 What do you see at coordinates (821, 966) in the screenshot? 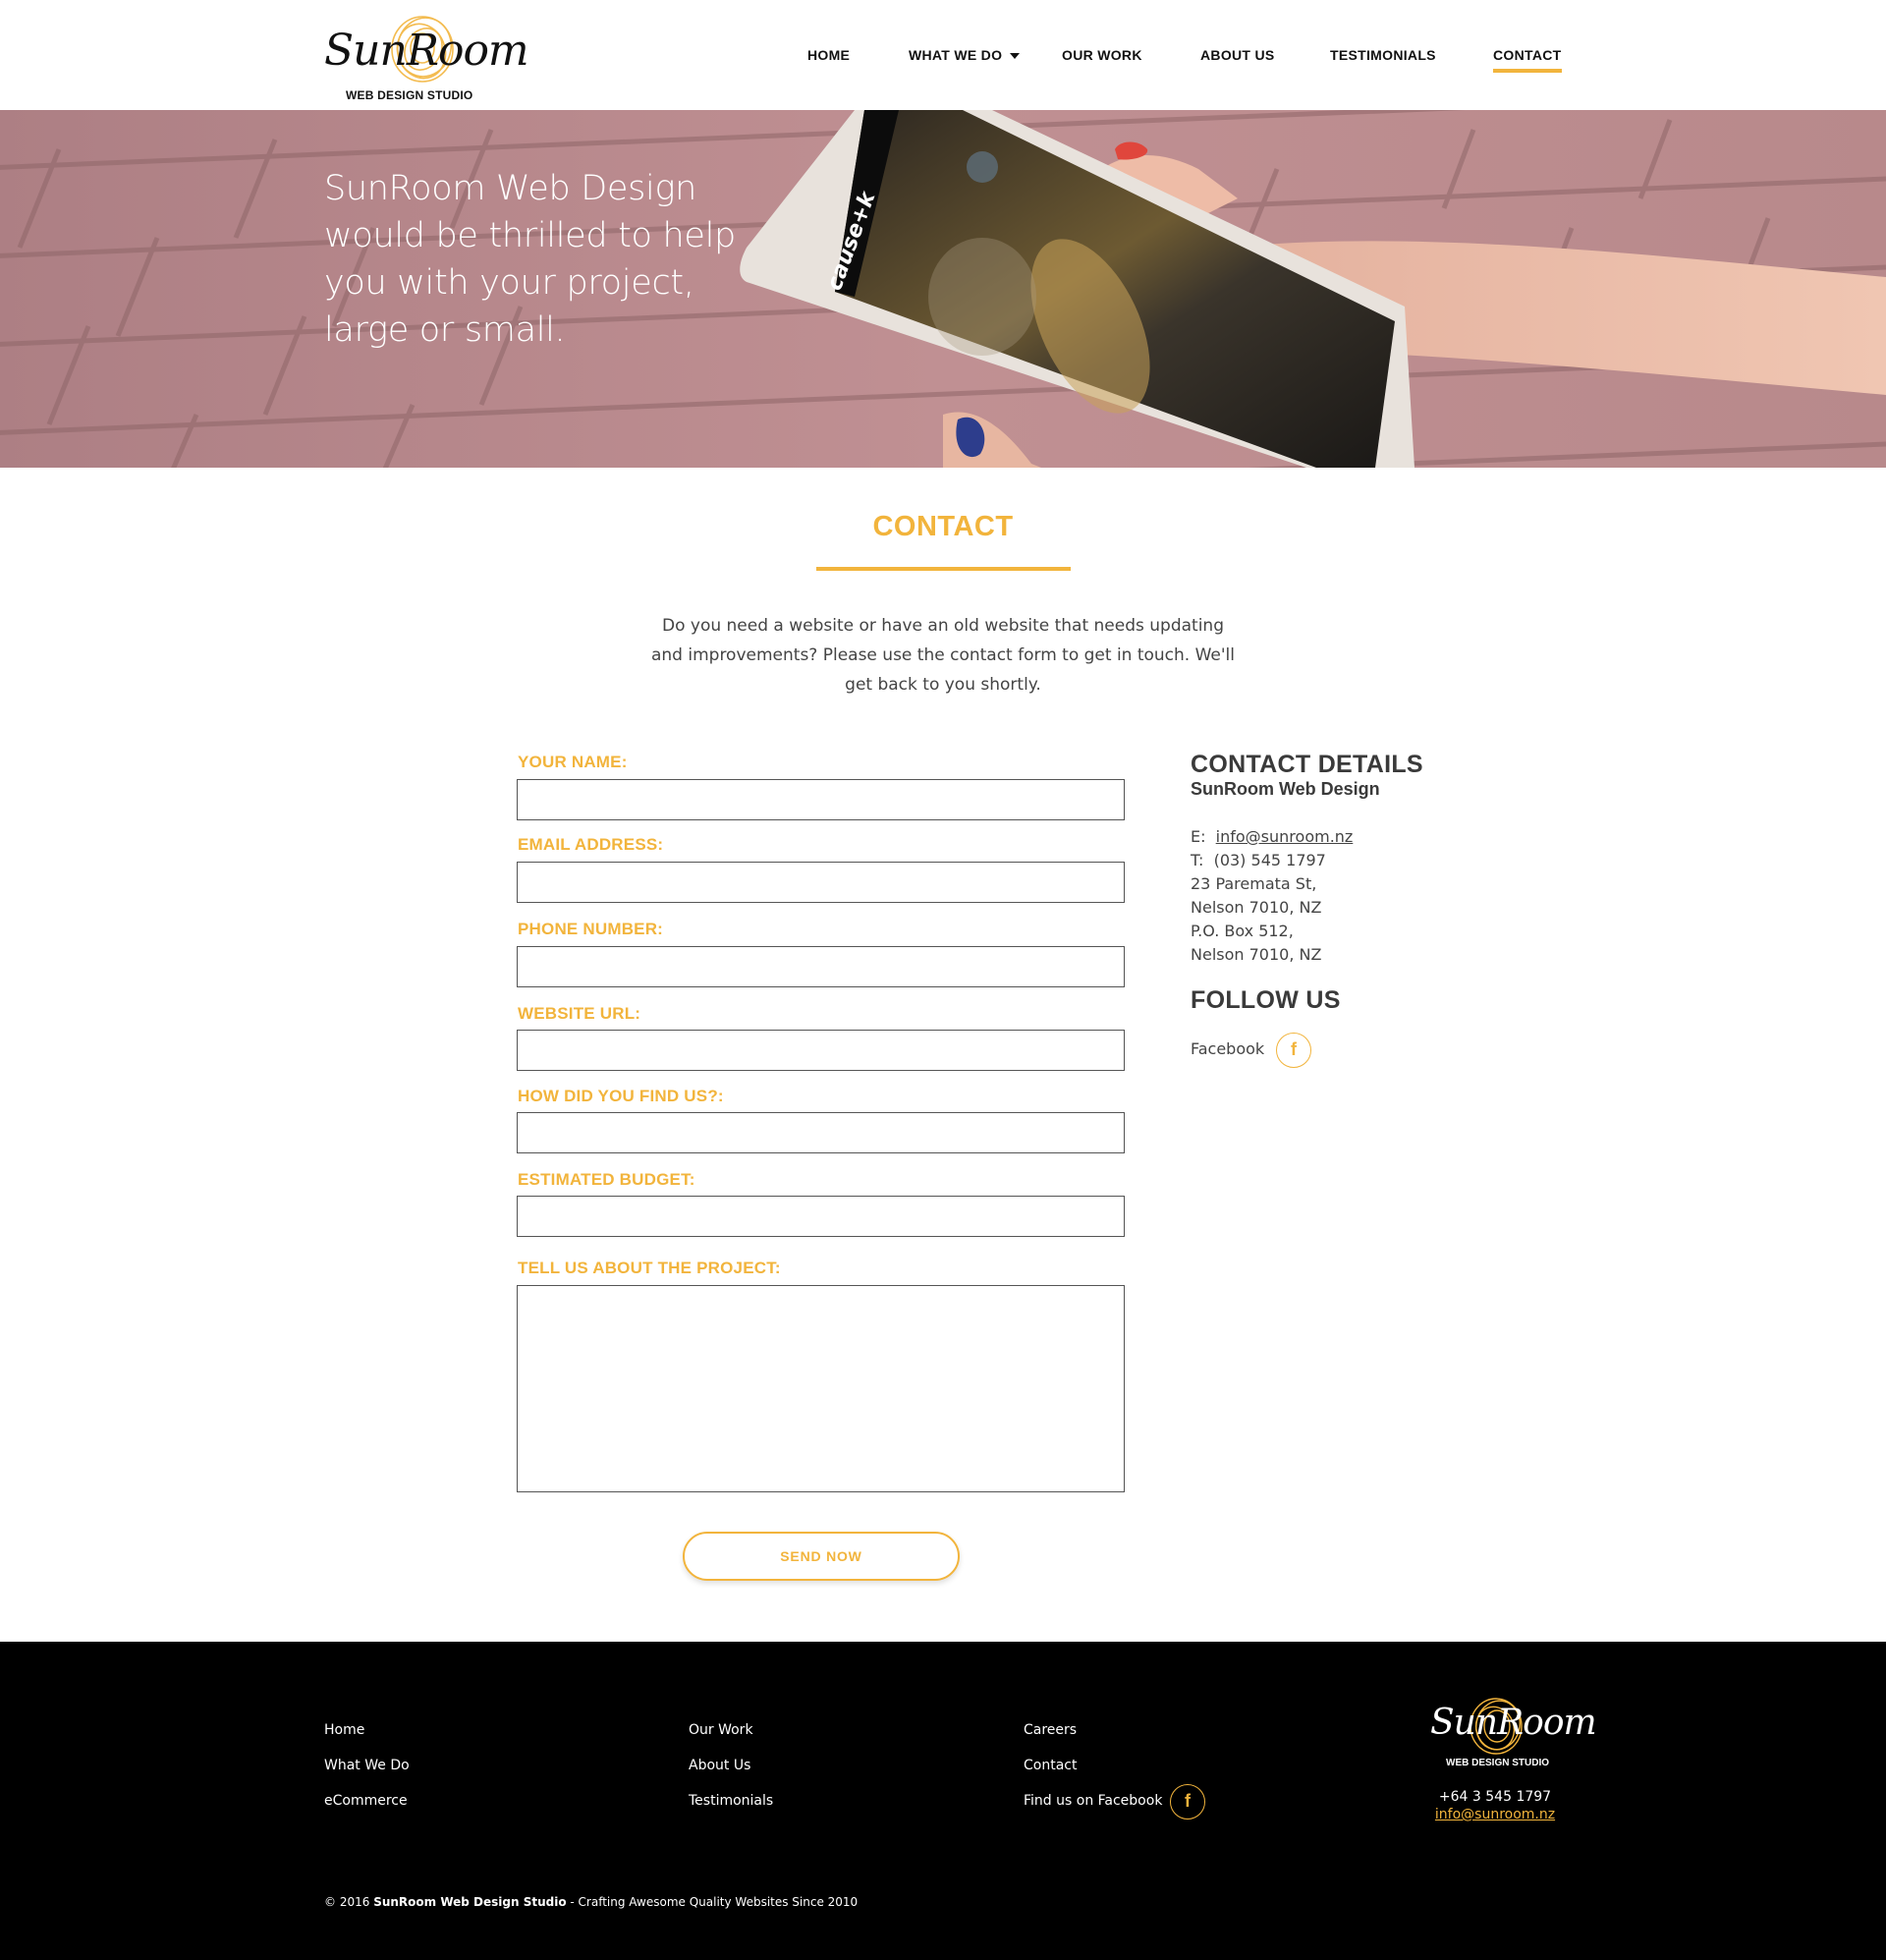
I see `phone-input` at bounding box center [821, 966].